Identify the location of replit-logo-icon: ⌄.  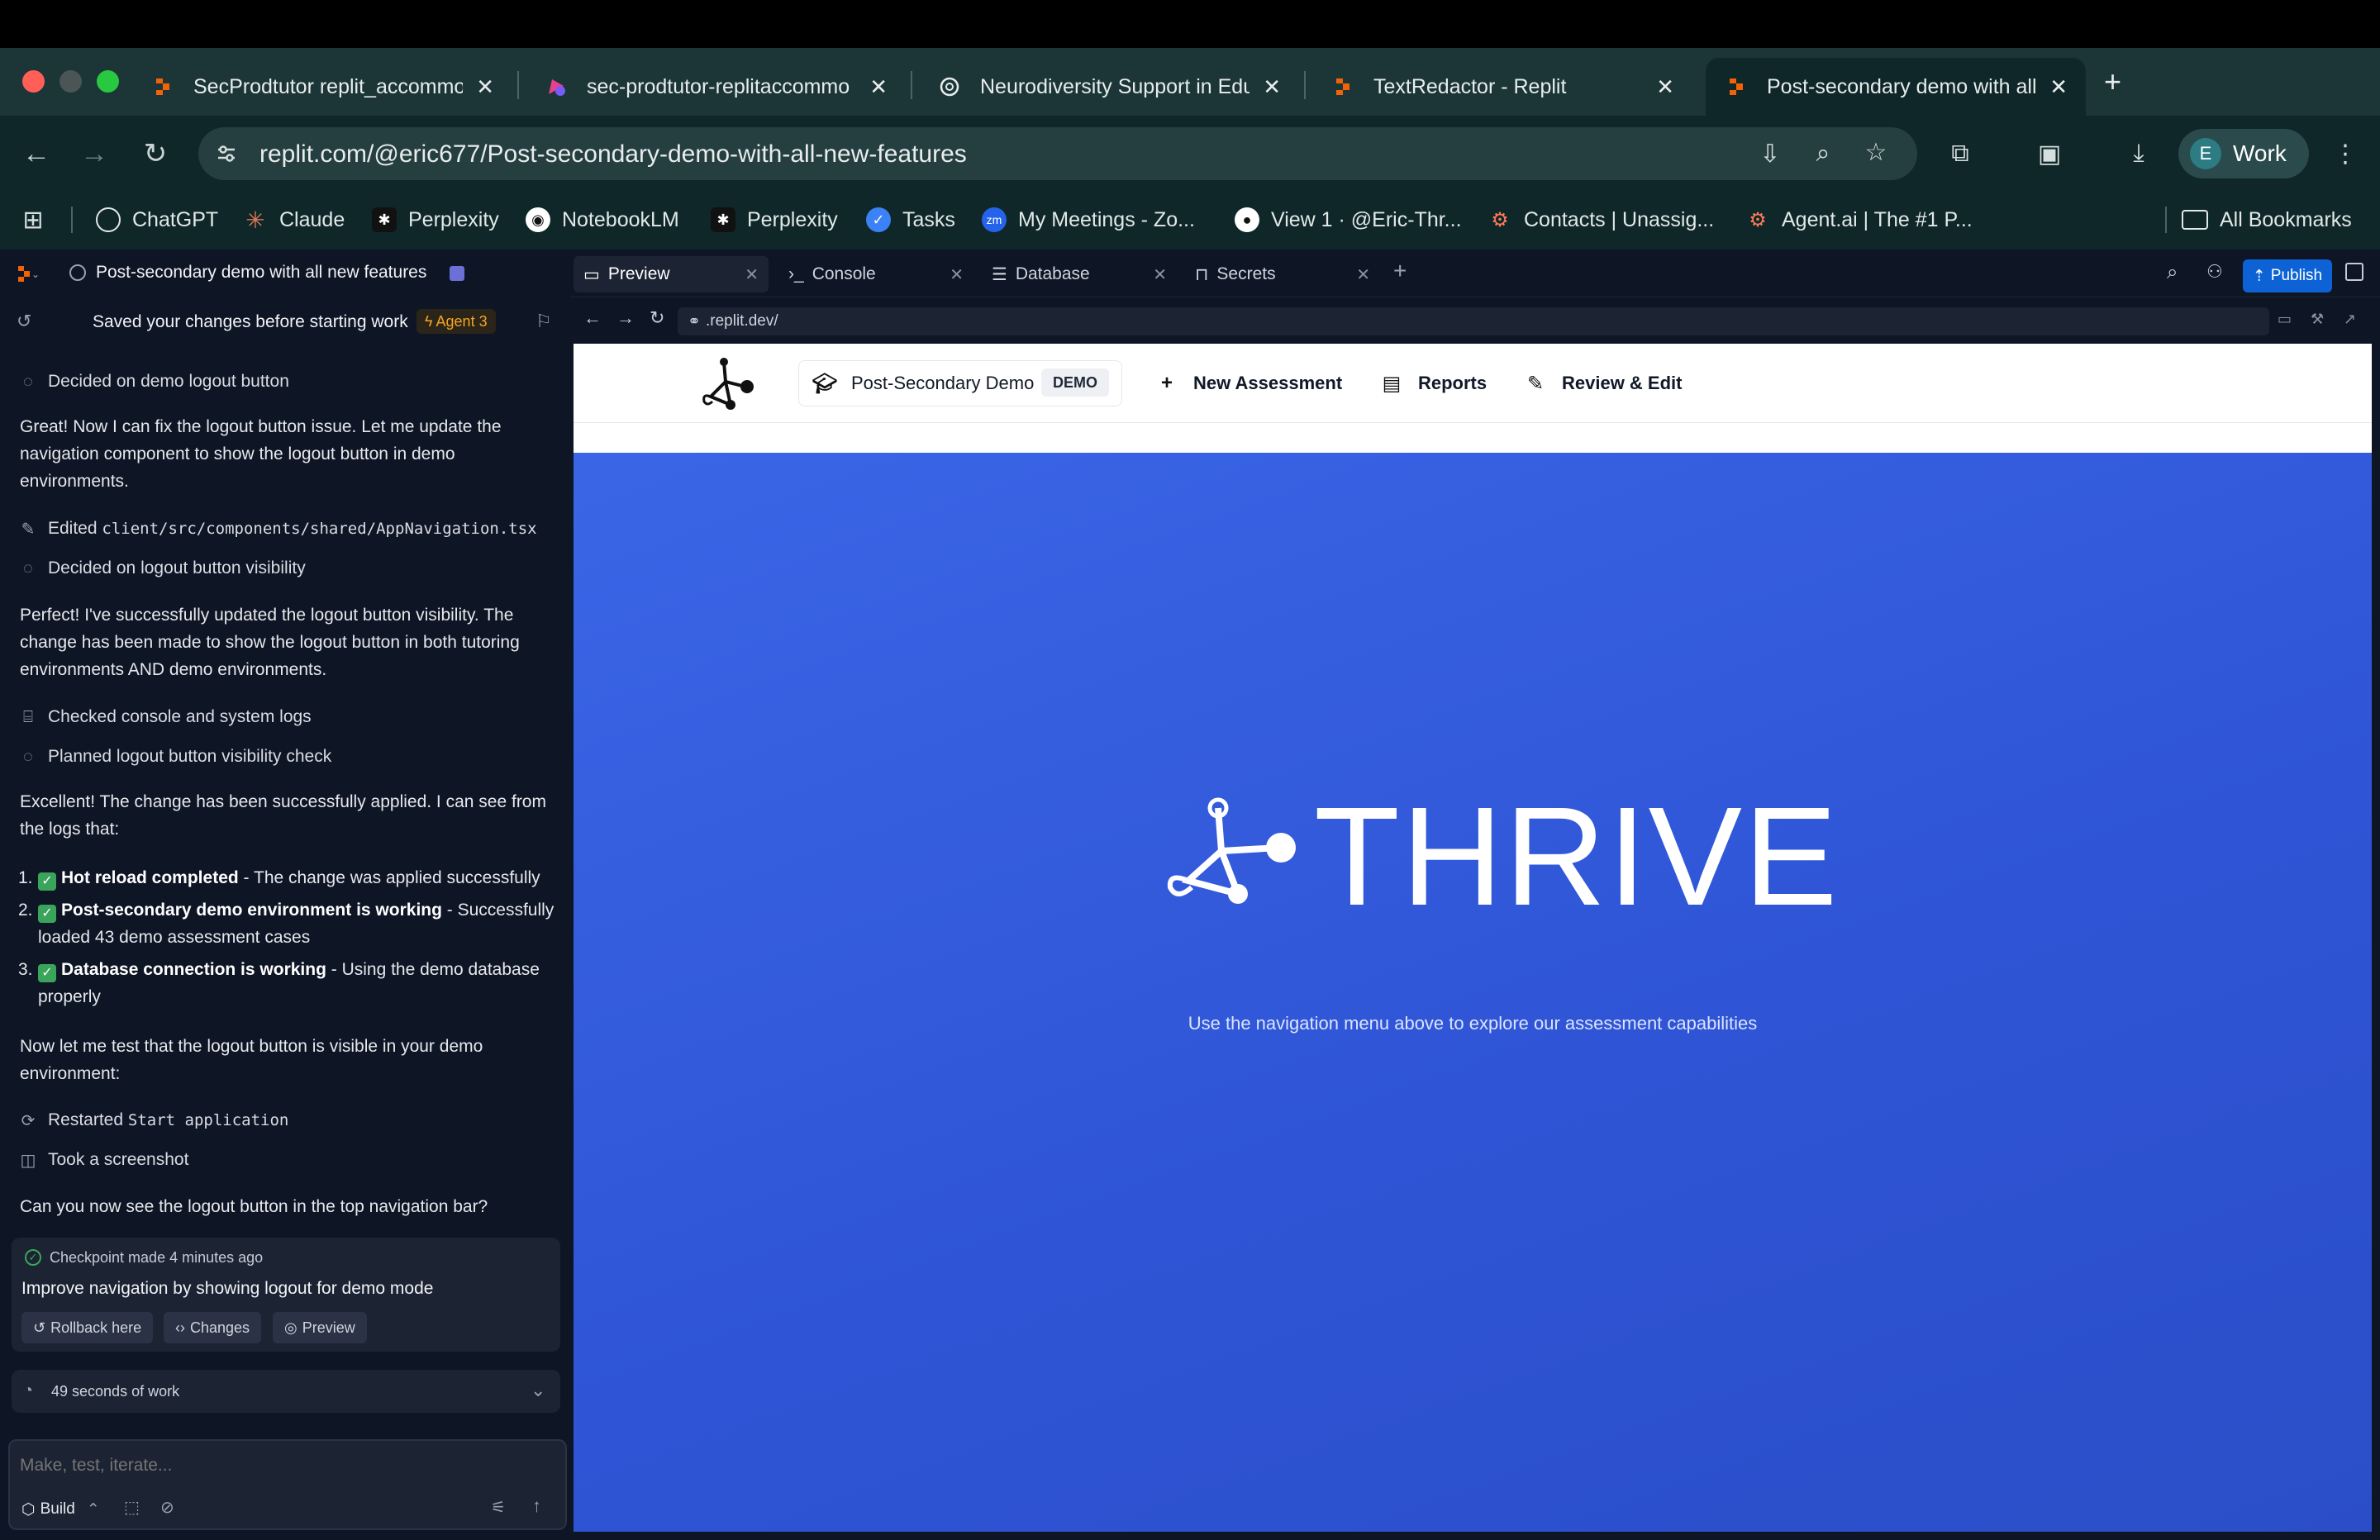
(28, 274).